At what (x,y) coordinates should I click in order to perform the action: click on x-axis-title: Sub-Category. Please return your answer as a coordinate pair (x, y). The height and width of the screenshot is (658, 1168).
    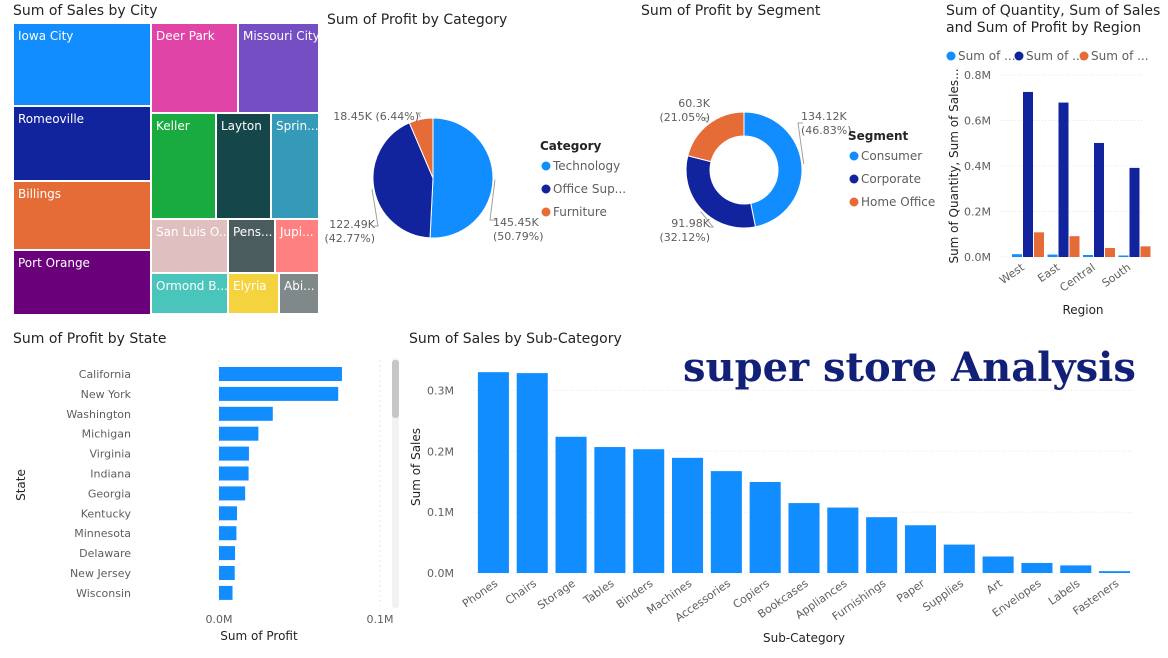
    Looking at the image, I should click on (804, 638).